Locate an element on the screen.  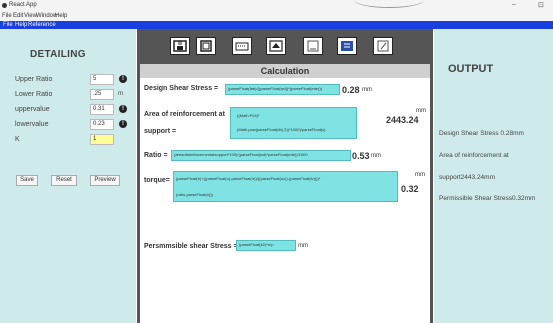
field-uppervalue: uppervalue 0.31 ! is located at coordinates (75, 110).